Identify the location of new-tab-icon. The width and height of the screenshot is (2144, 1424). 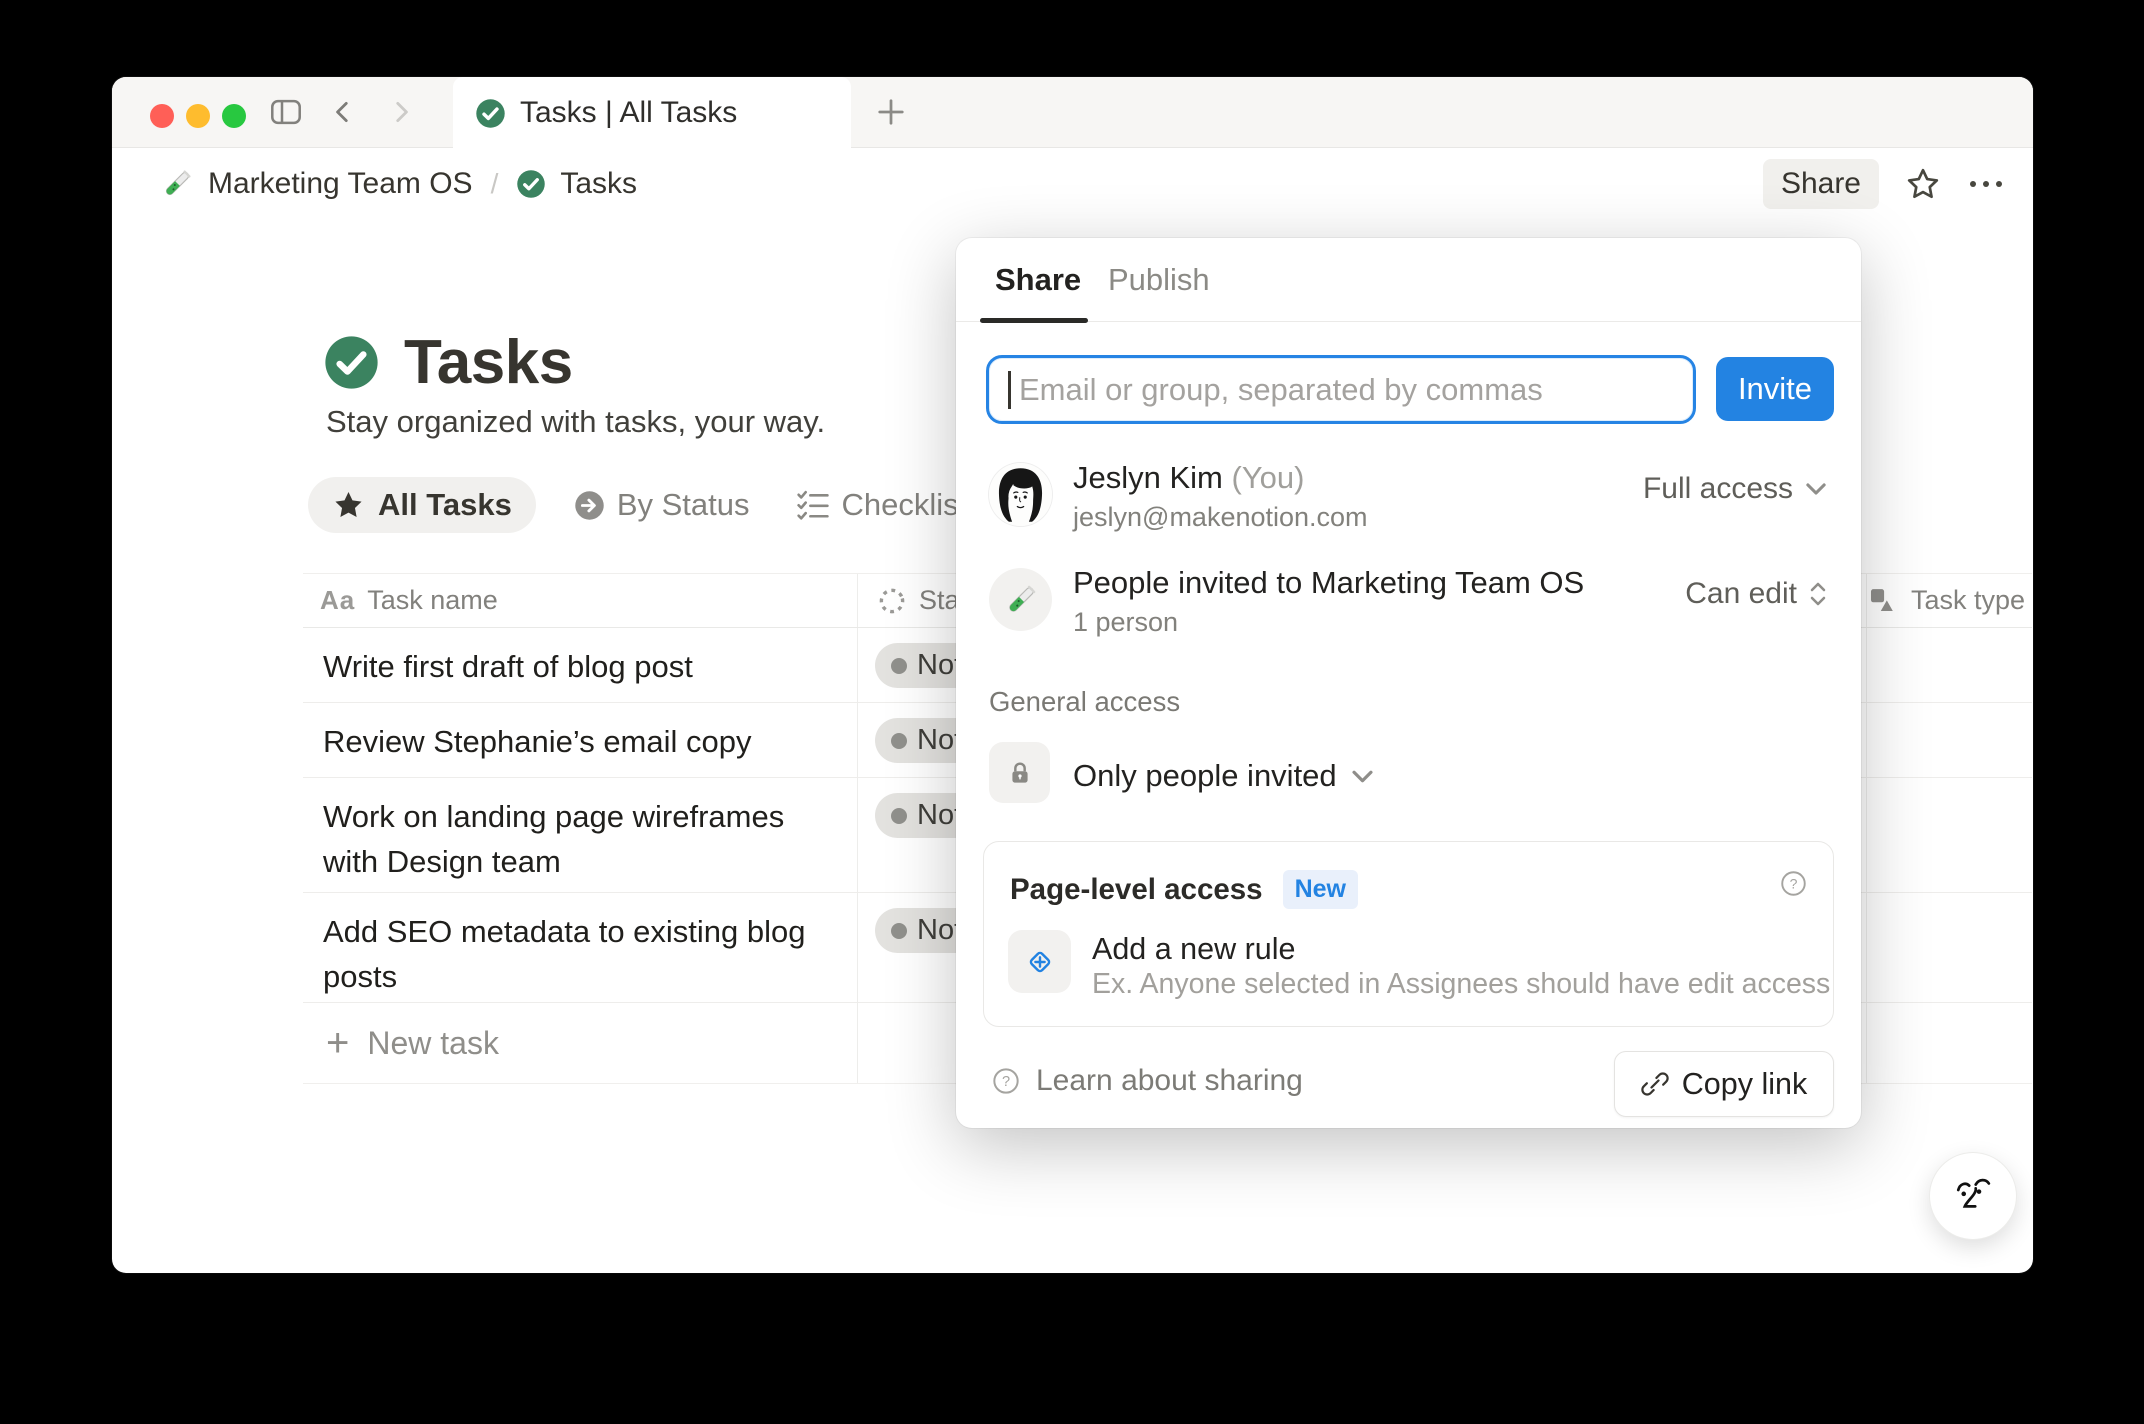
(891, 112).